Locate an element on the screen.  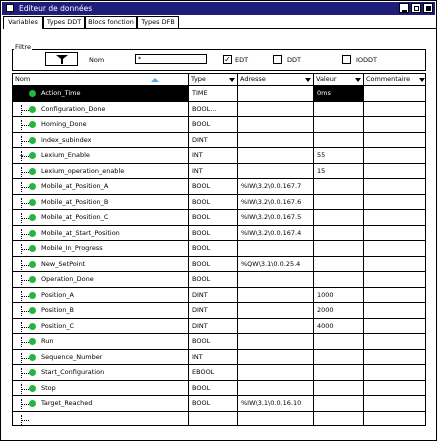
edt-checkbox: ✓ is located at coordinates (227, 59).